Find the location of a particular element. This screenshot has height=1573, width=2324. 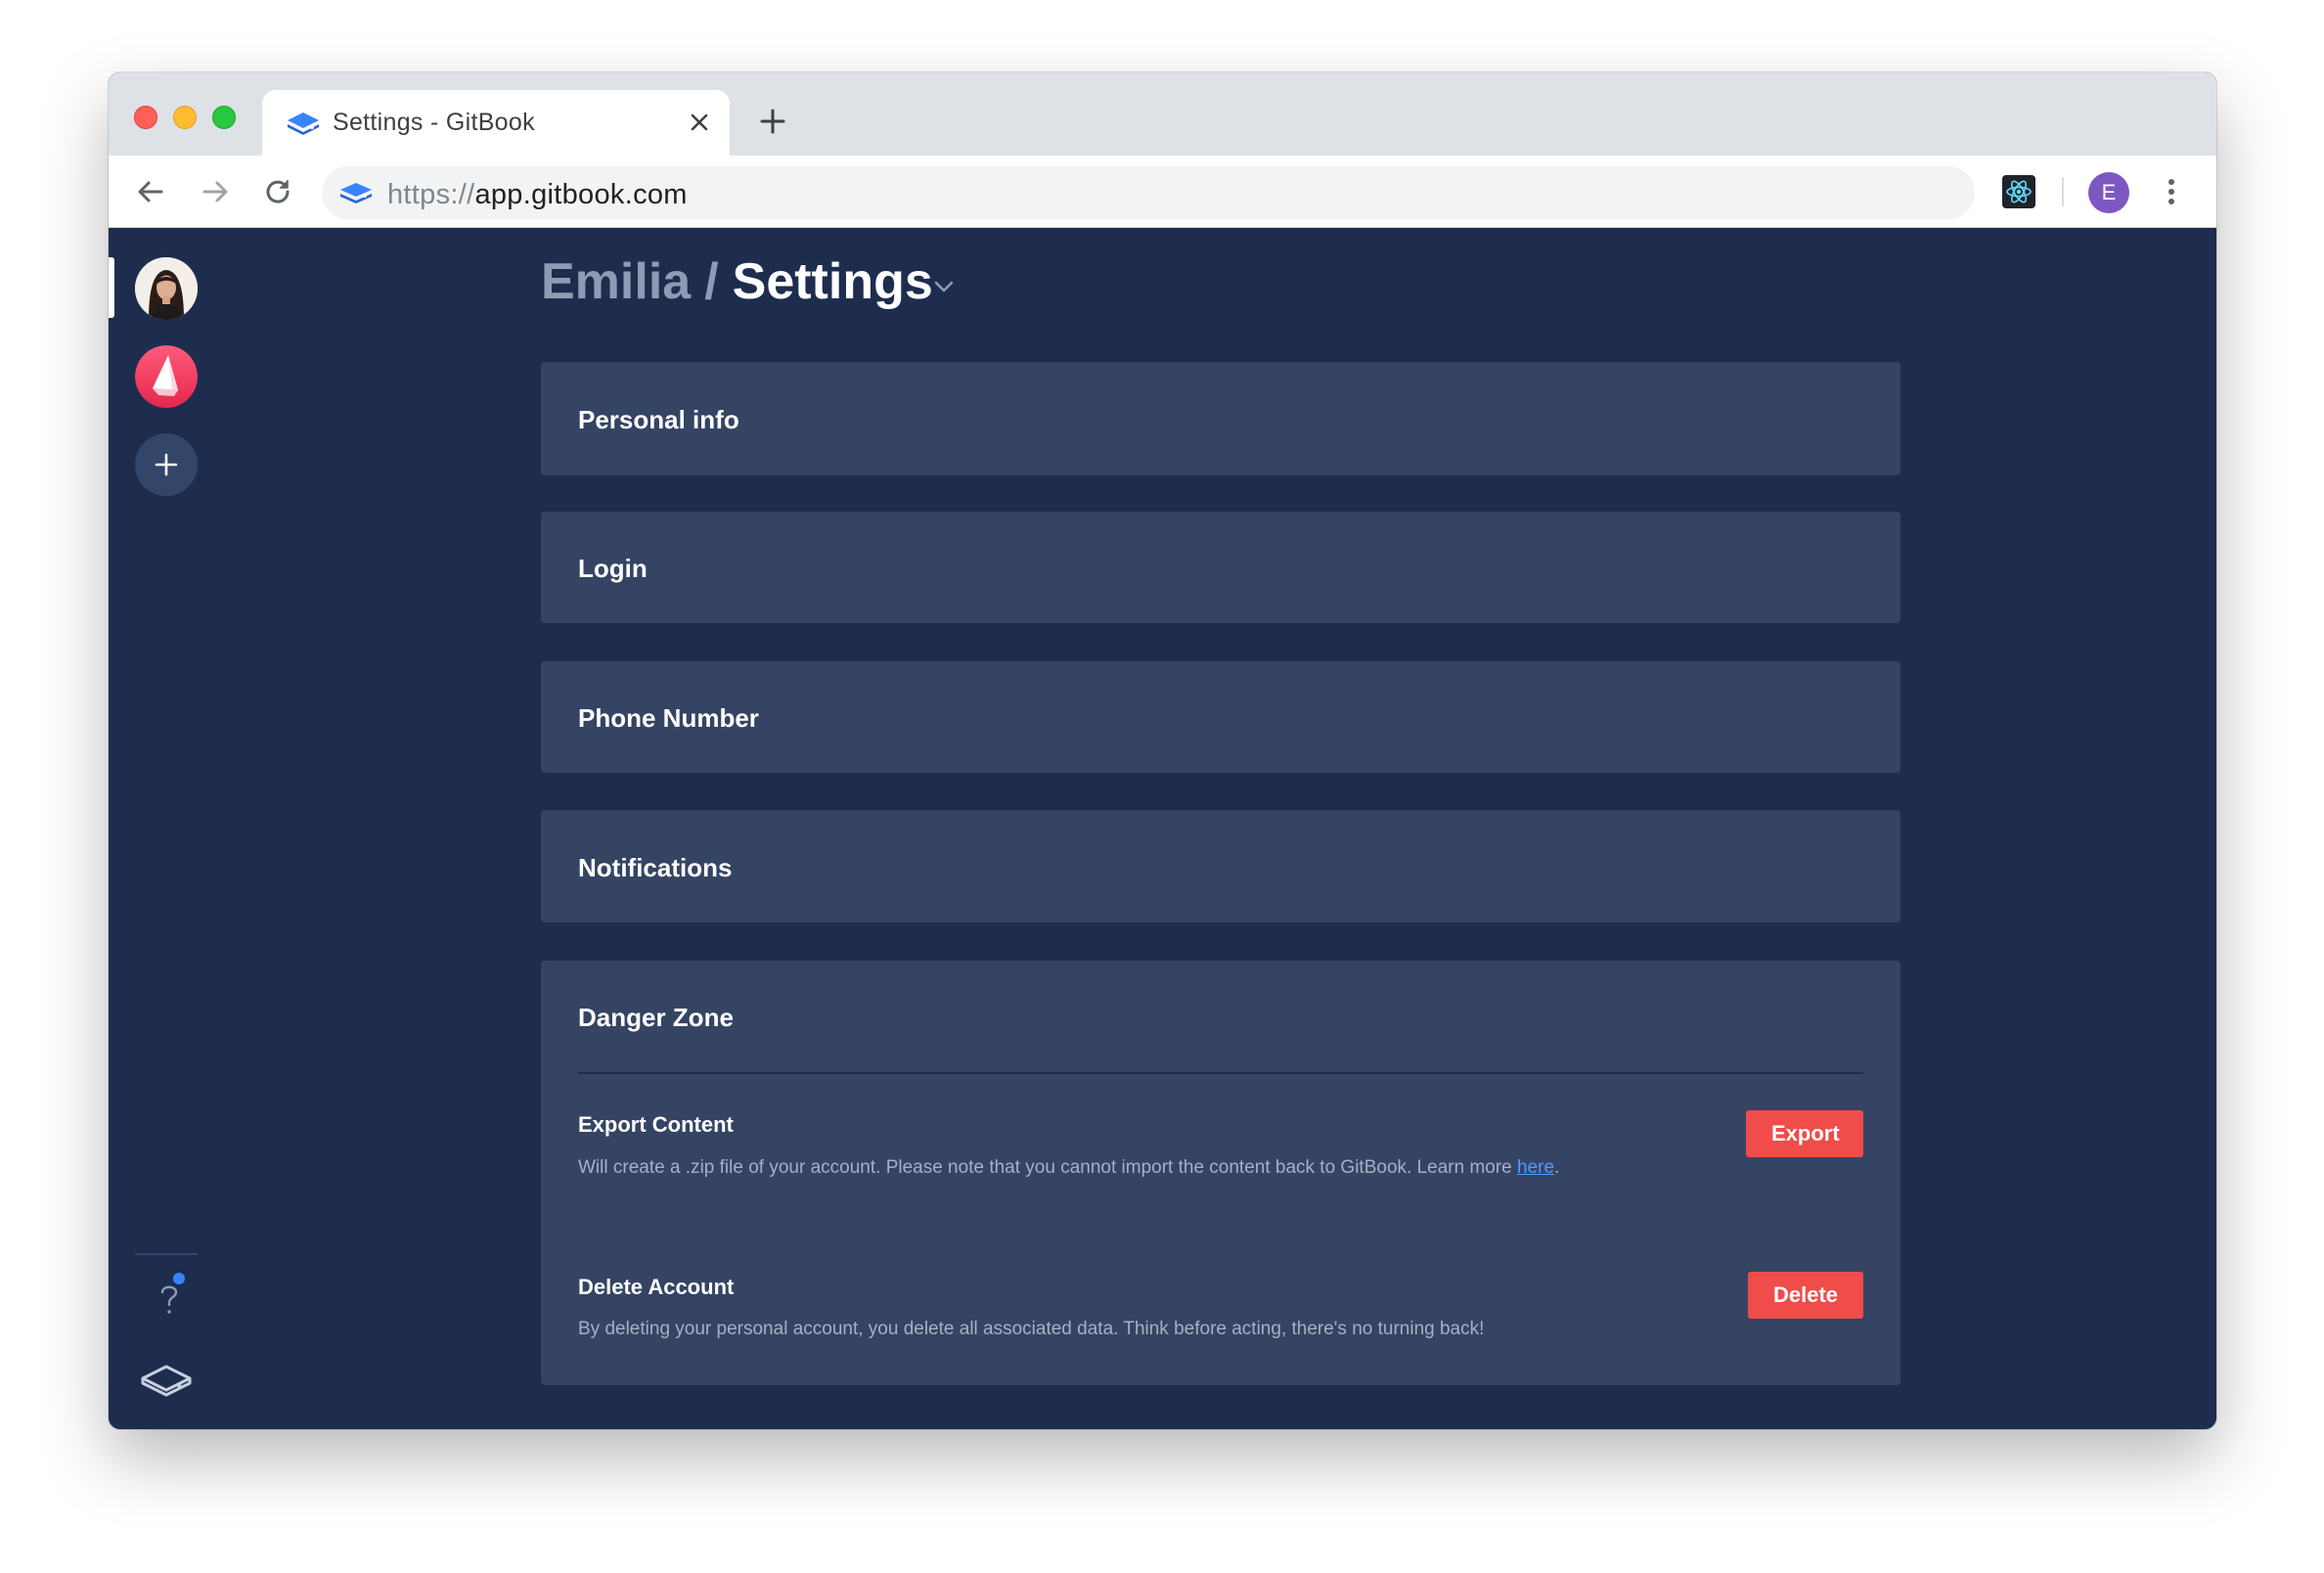

profile-avatar: E is located at coordinates (2108, 192).